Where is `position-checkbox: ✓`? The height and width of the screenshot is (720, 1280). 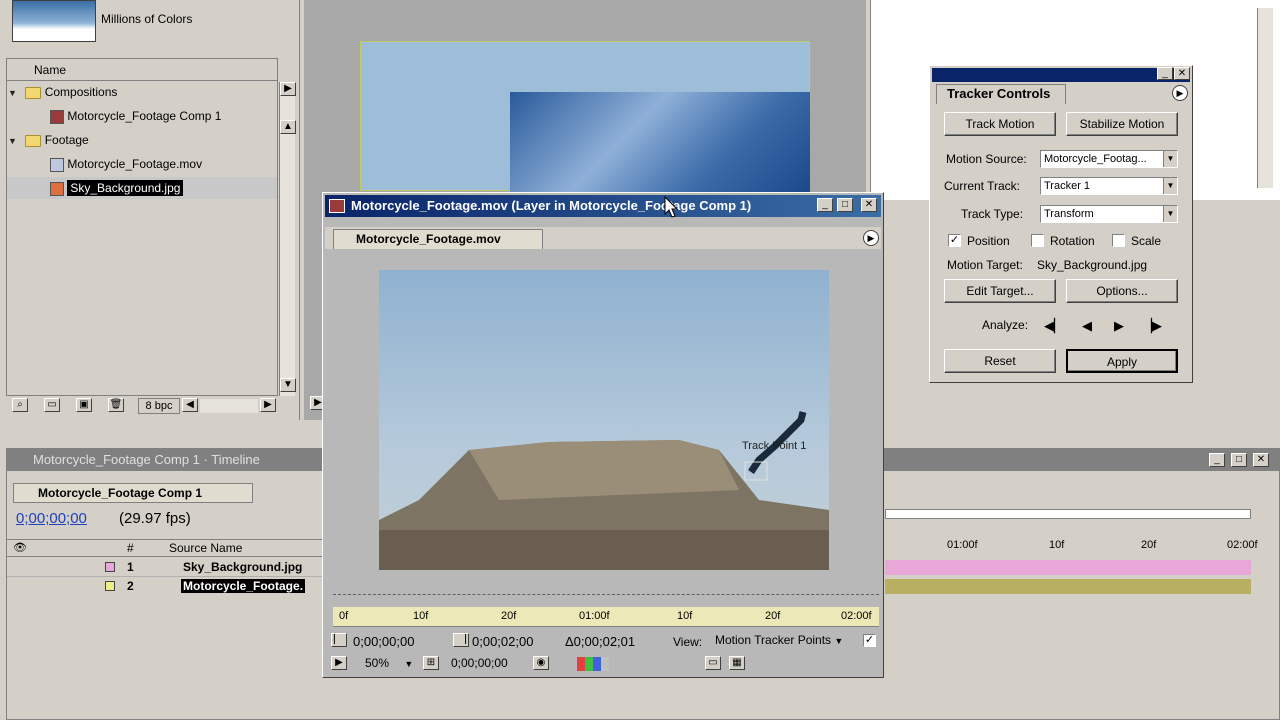
position-checkbox: ✓ is located at coordinates (954, 240).